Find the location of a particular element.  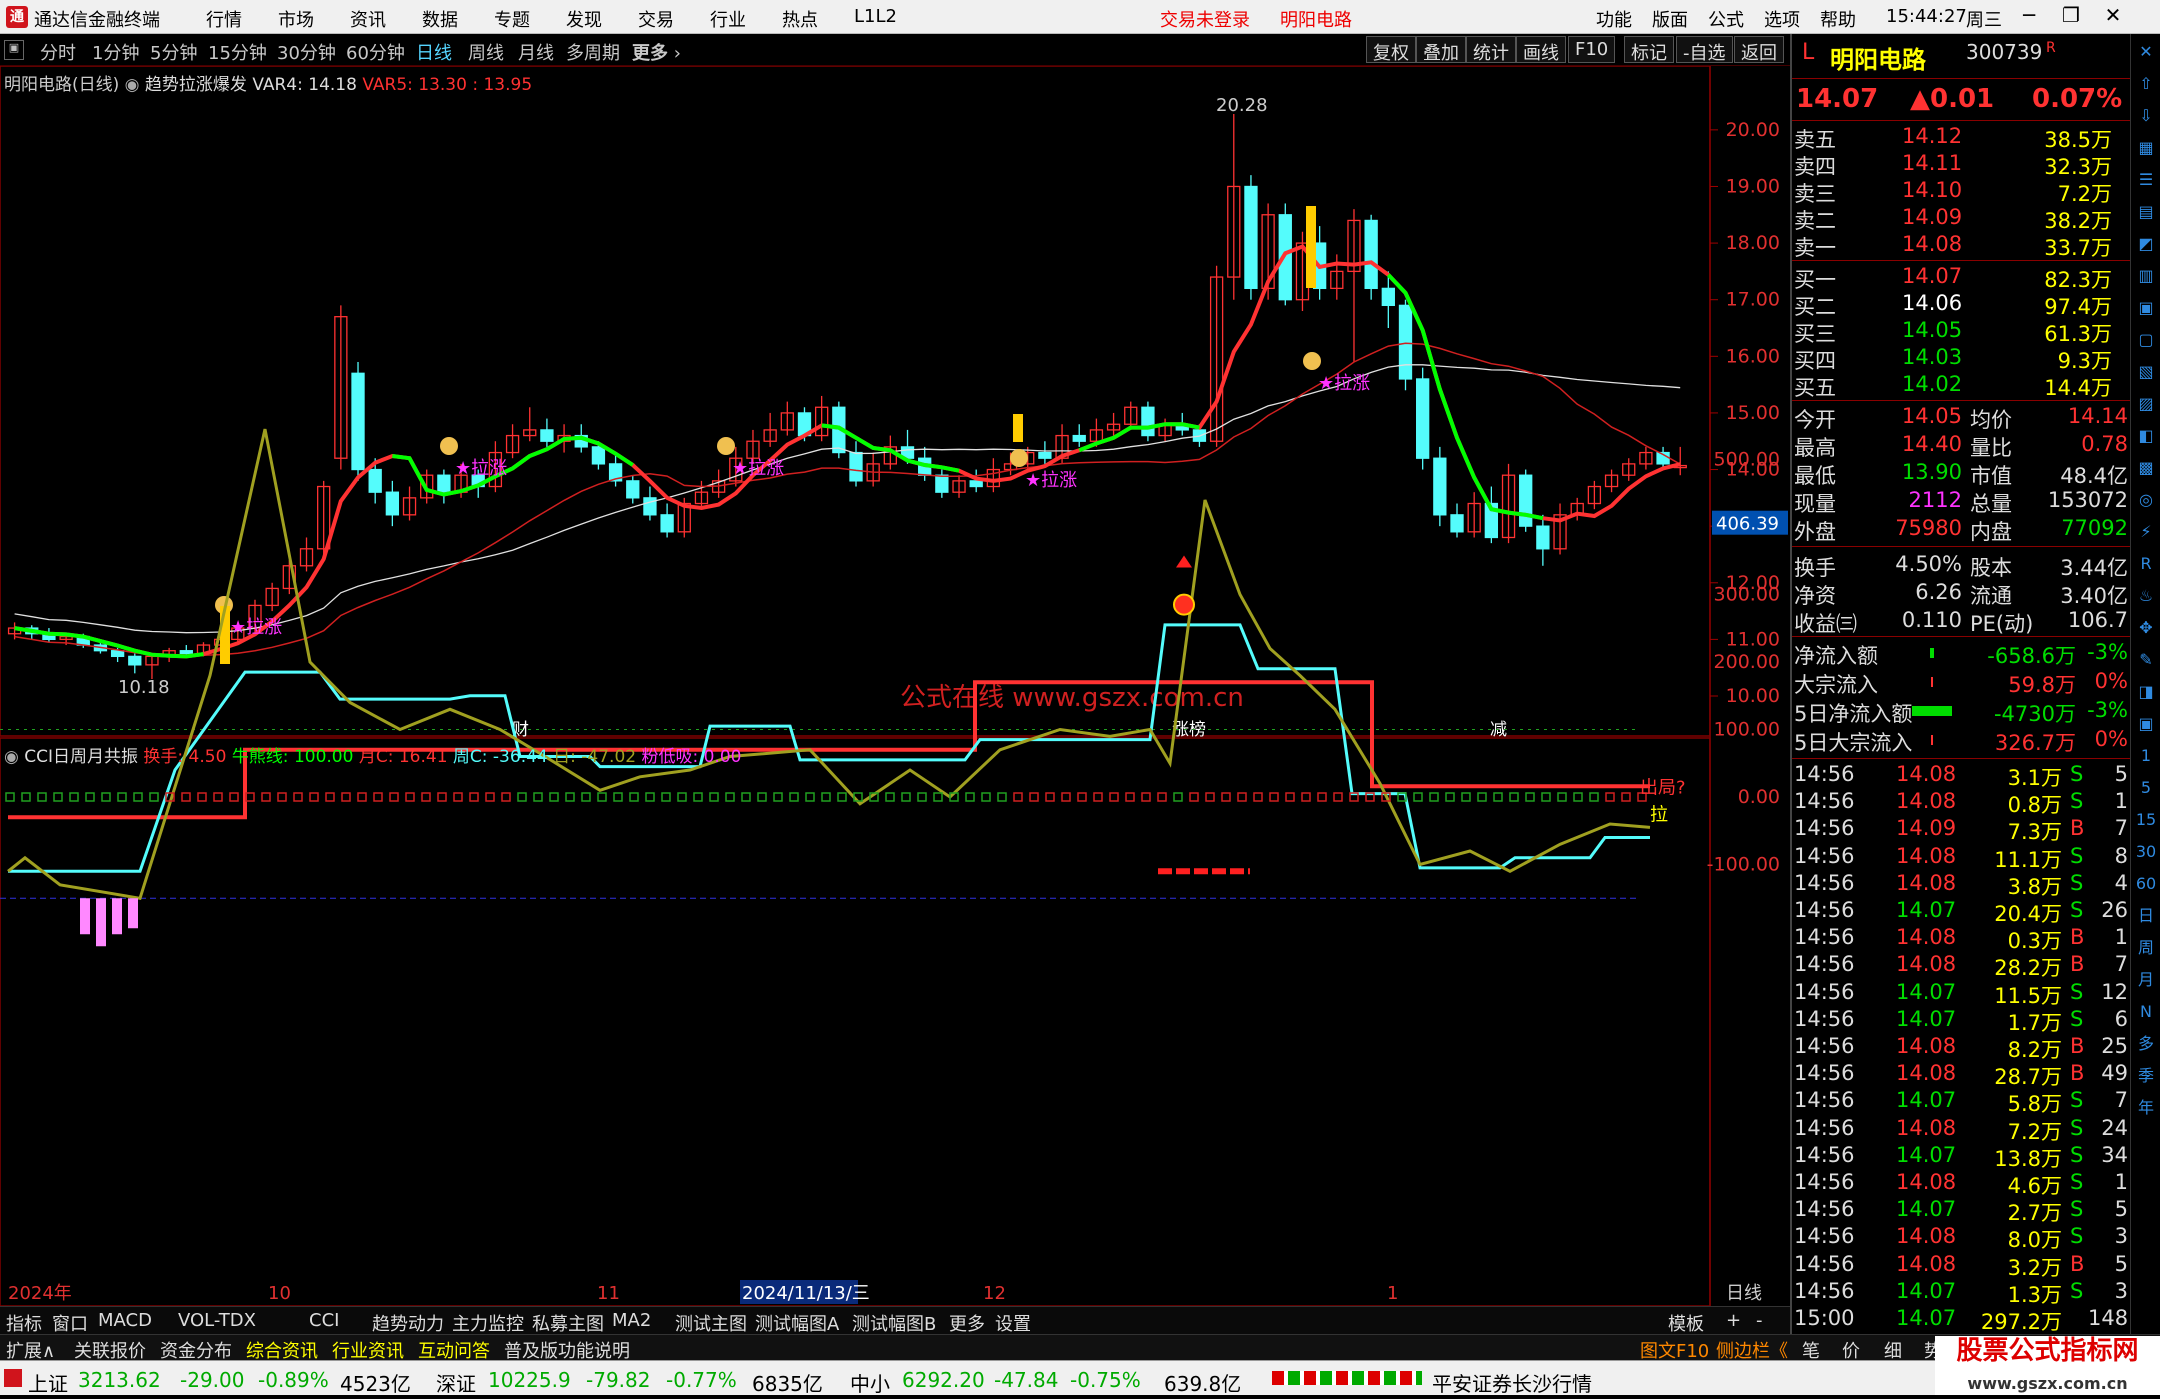

indicator-tab: 测试幅图B is located at coordinates (894, 1323).